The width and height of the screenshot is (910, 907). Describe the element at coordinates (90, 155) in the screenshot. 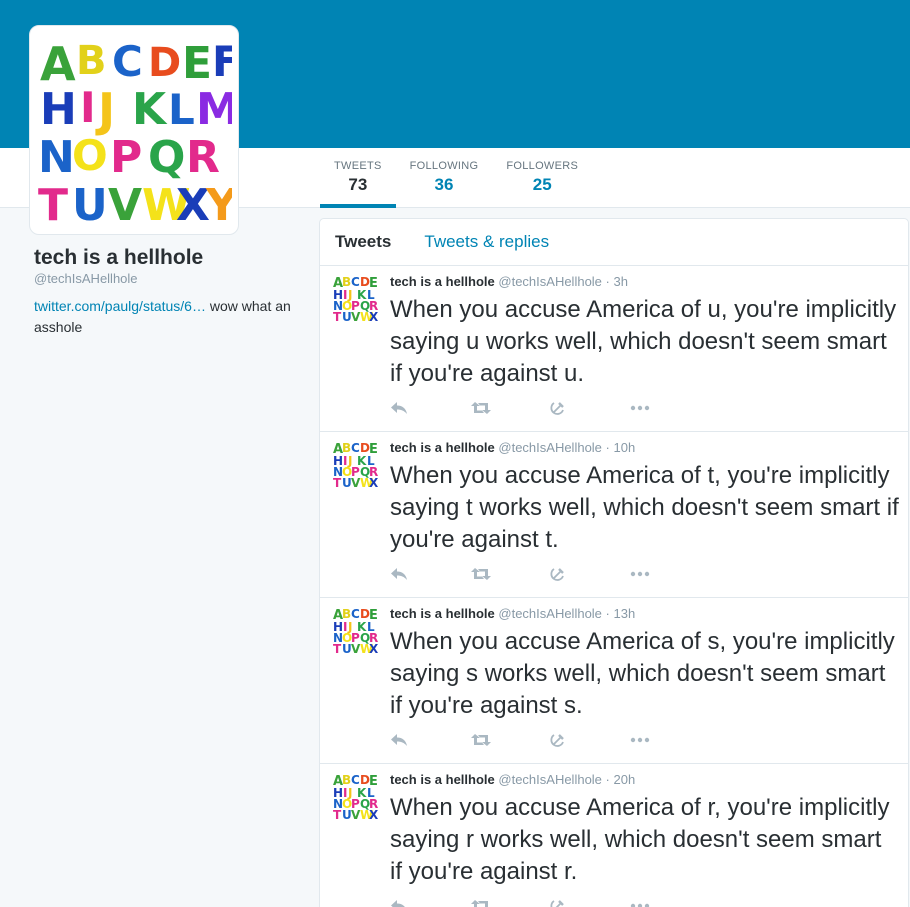

I see `svg-text: O` at that location.